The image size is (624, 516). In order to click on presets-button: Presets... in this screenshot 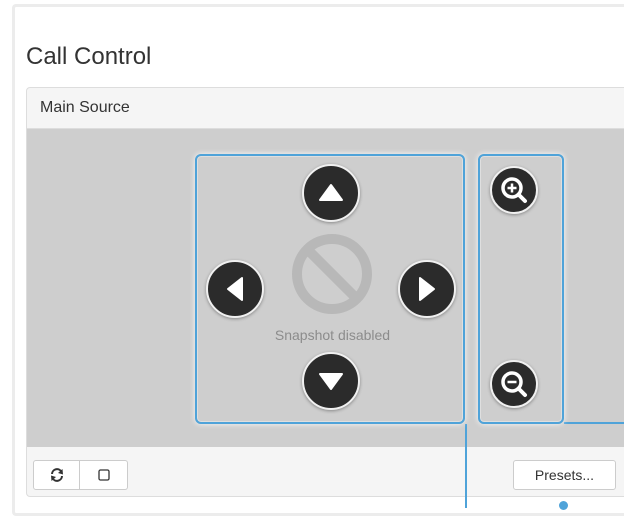, I will do `click(564, 475)`.